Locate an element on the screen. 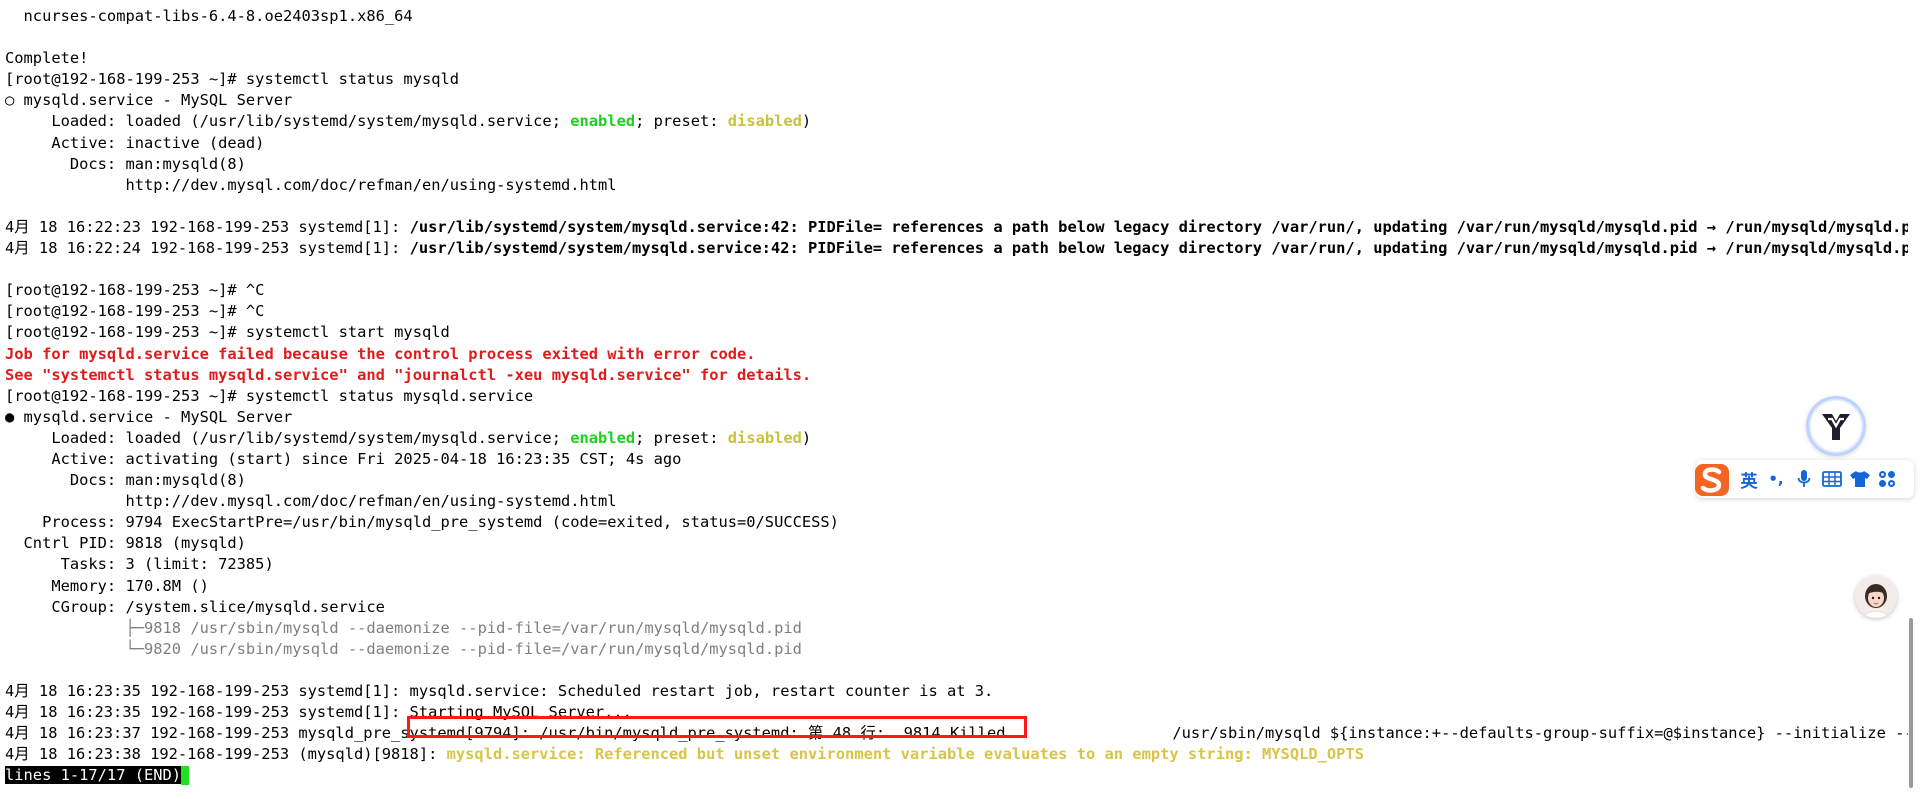 This screenshot has height=799, width=1920. terminal-line: Active: inactive (dead) is located at coordinates (962, 143).